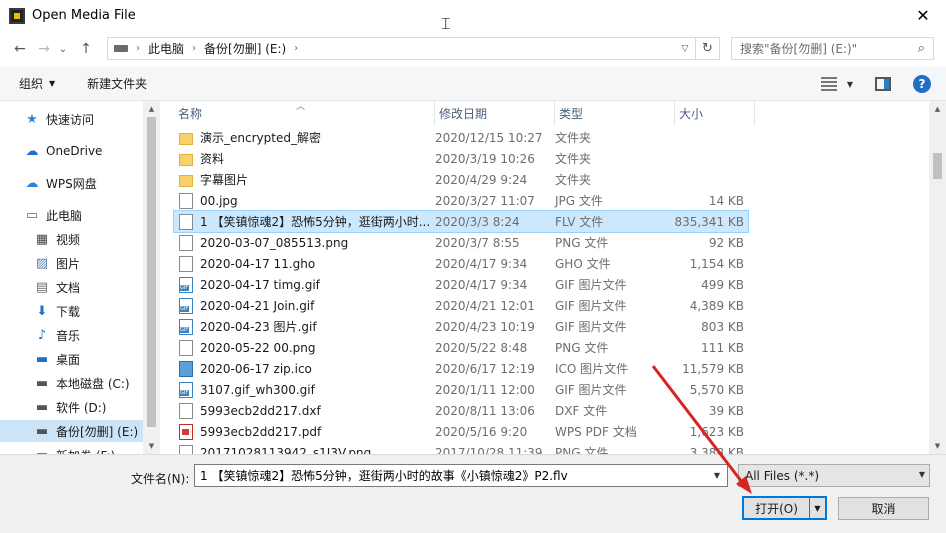 The height and width of the screenshot is (533, 946). Describe the element at coordinates (726, 410) in the screenshot. I see `file-size: 39 KB` at that location.